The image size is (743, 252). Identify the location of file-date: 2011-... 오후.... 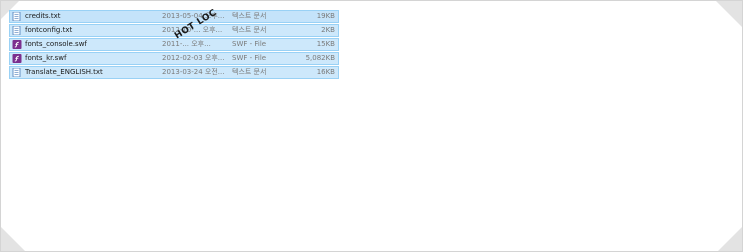
(186, 44).